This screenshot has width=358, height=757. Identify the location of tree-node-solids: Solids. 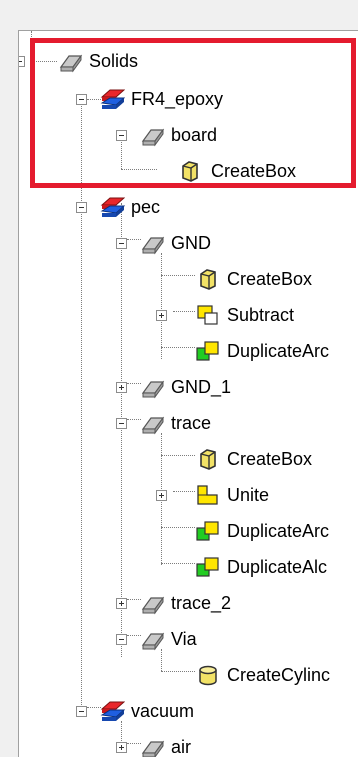
(179, 61).